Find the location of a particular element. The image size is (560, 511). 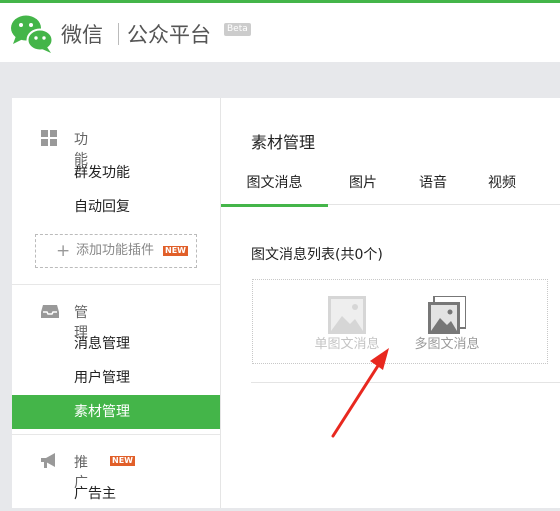

megaphone-icon is located at coordinates (48, 460).